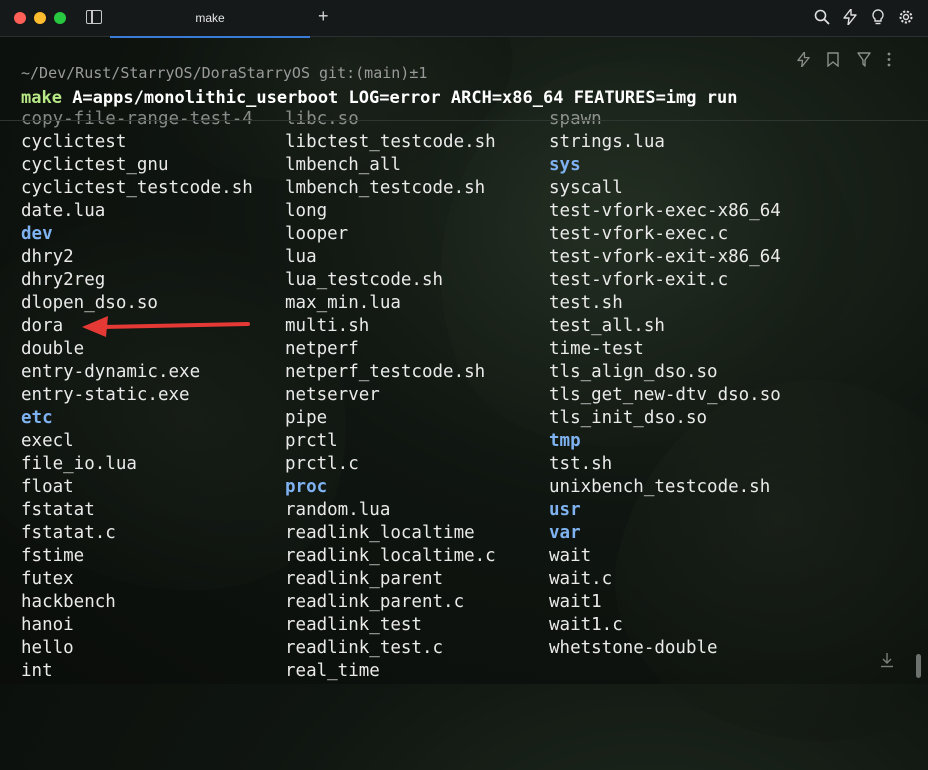 The image size is (928, 770). What do you see at coordinates (586, 188) in the screenshot?
I see `file-entry: syscall` at bounding box center [586, 188].